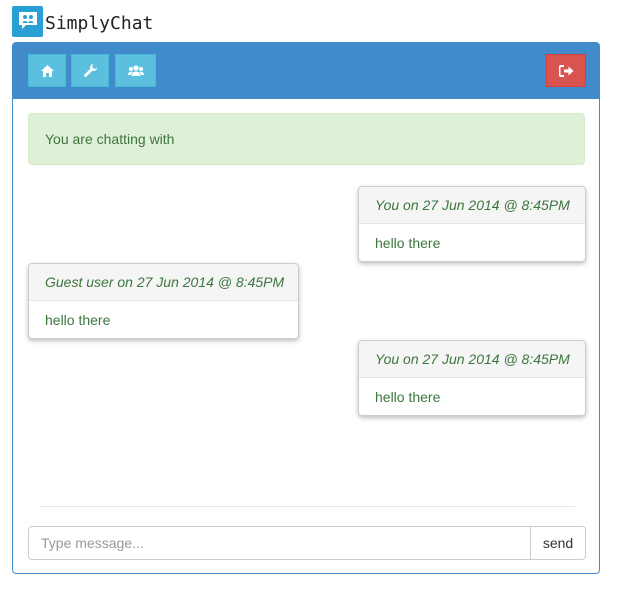 The width and height of the screenshot is (617, 595). I want to click on settings-button, so click(90, 70).